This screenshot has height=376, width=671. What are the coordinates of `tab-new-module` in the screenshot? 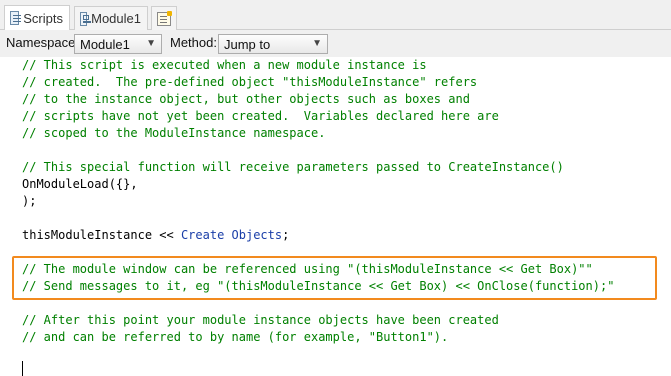 It's located at (164, 18).